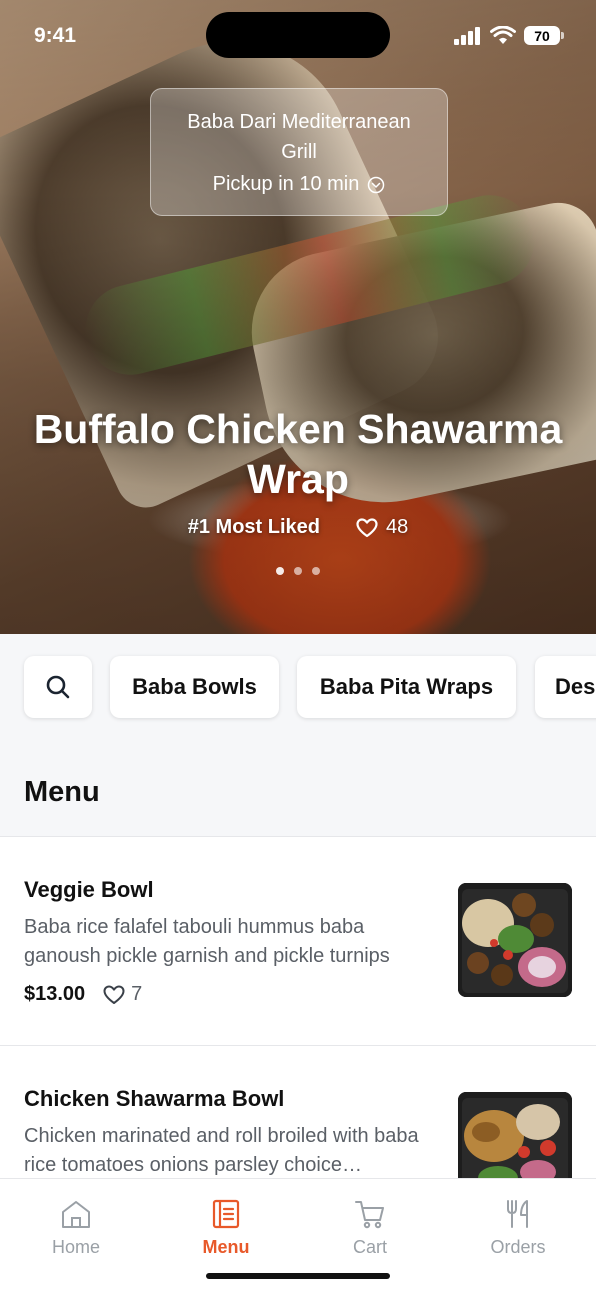 This screenshot has height=1291, width=596. What do you see at coordinates (467, 35) in the screenshot?
I see `cellular-signal-icon` at bounding box center [467, 35].